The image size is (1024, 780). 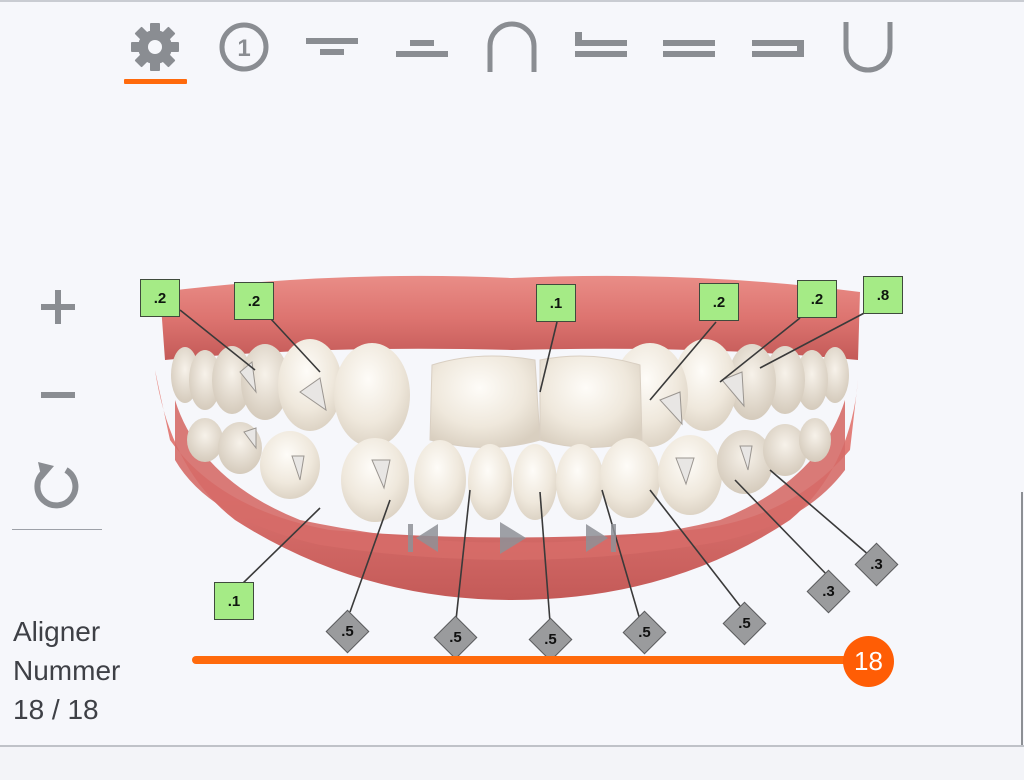 I want to click on aligner-slider-knob: 18, so click(x=868, y=661).